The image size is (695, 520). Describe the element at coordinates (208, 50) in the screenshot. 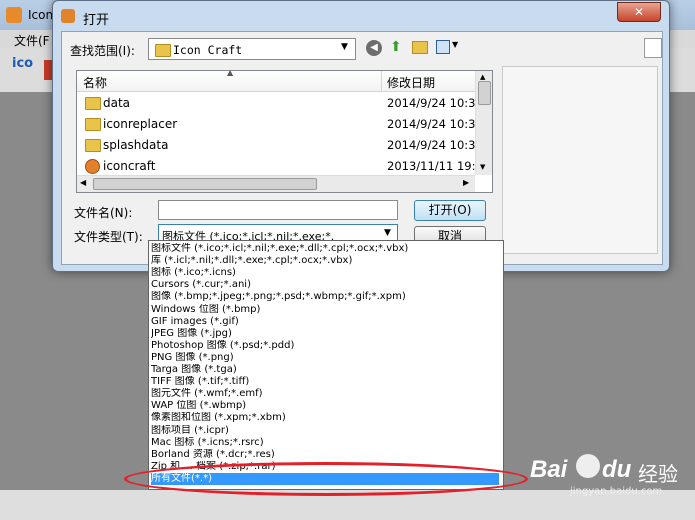

I see `look-in-value: Icon Craft` at that location.